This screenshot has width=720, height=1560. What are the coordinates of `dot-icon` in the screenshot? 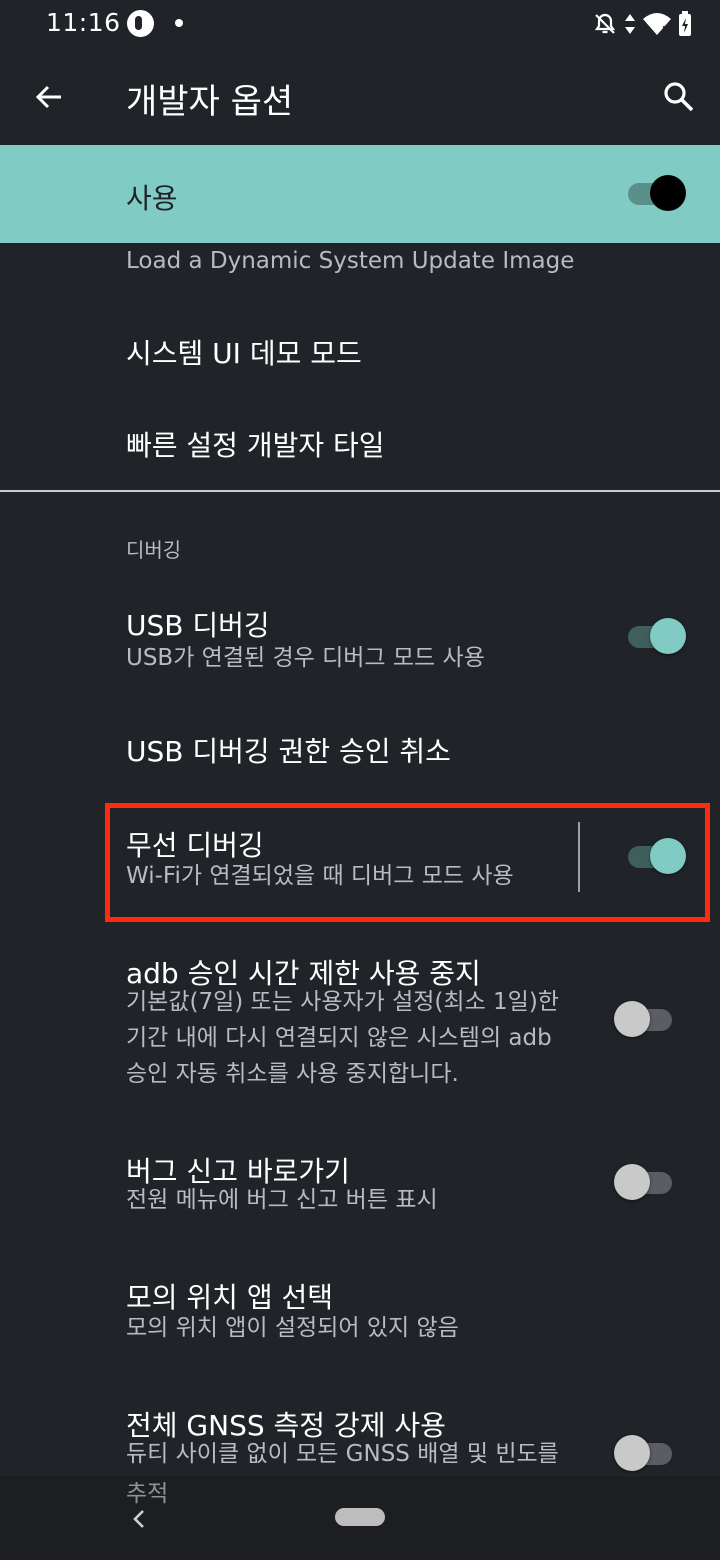 It's located at (179, 23).